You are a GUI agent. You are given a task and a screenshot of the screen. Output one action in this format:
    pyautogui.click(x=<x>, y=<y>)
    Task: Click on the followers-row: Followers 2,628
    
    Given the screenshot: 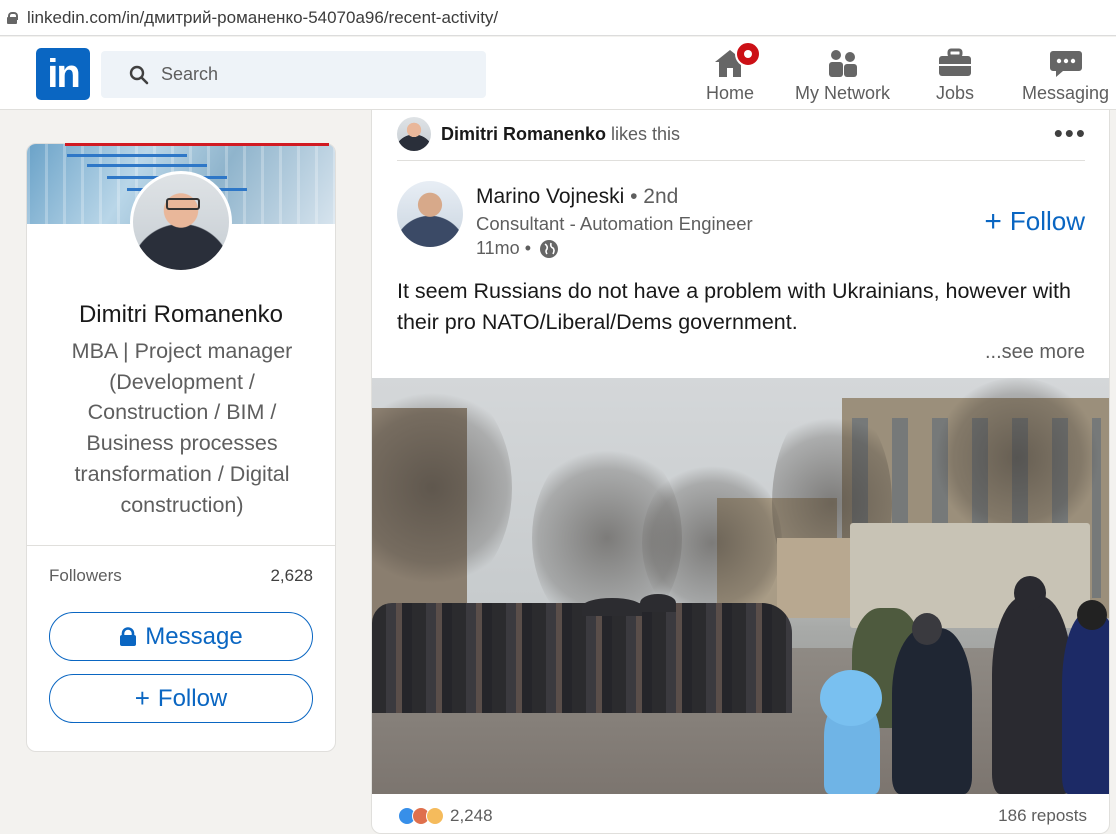 What is the action you would take?
    pyautogui.click(x=181, y=576)
    